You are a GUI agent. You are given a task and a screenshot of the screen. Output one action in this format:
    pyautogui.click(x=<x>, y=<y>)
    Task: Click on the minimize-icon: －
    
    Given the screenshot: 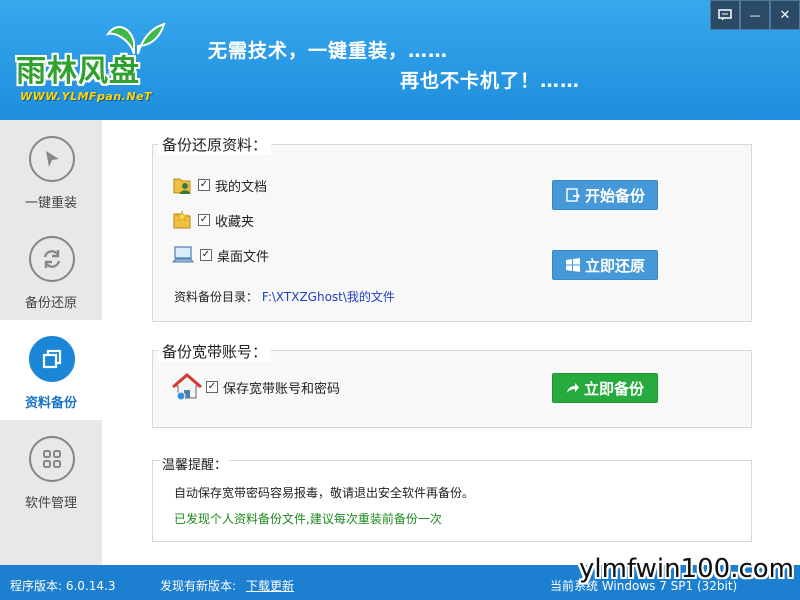 What is the action you would take?
    pyautogui.click(x=755, y=17)
    